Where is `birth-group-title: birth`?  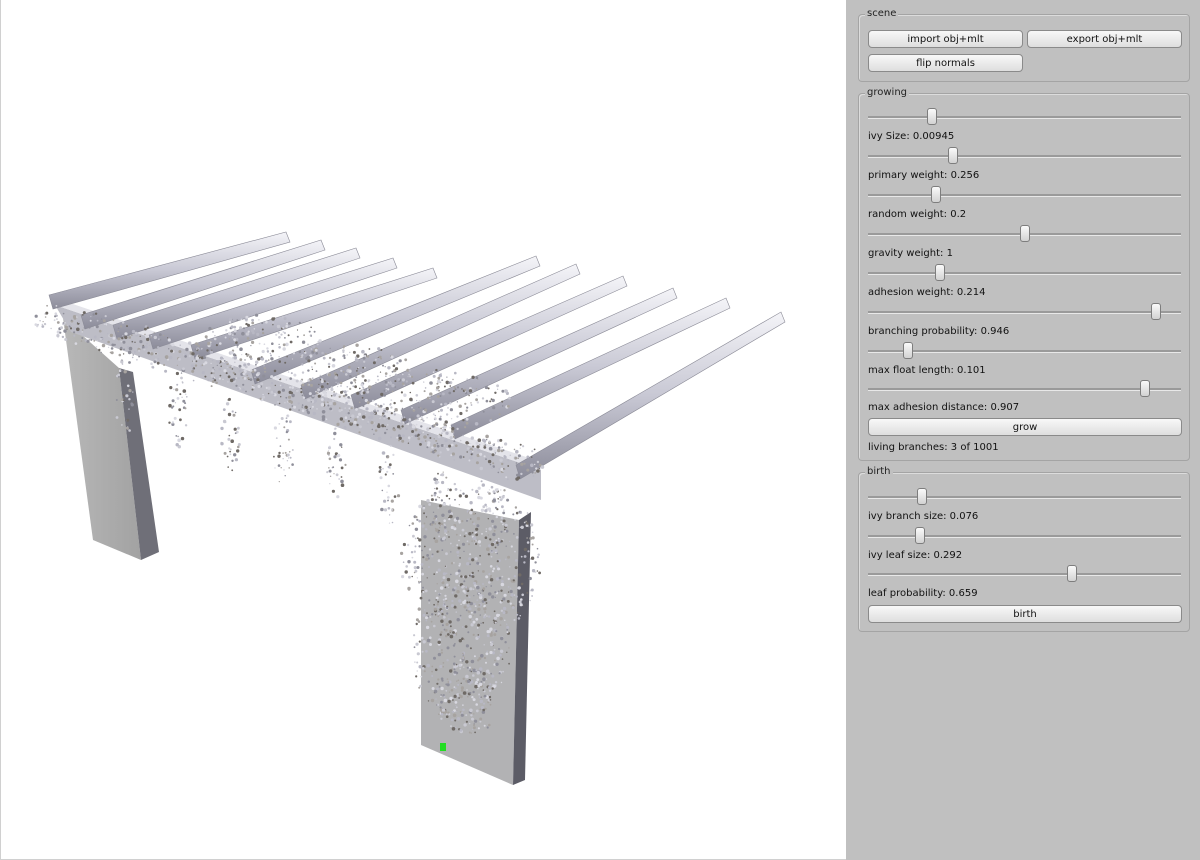
birth-group-title: birth is located at coordinates (879, 472).